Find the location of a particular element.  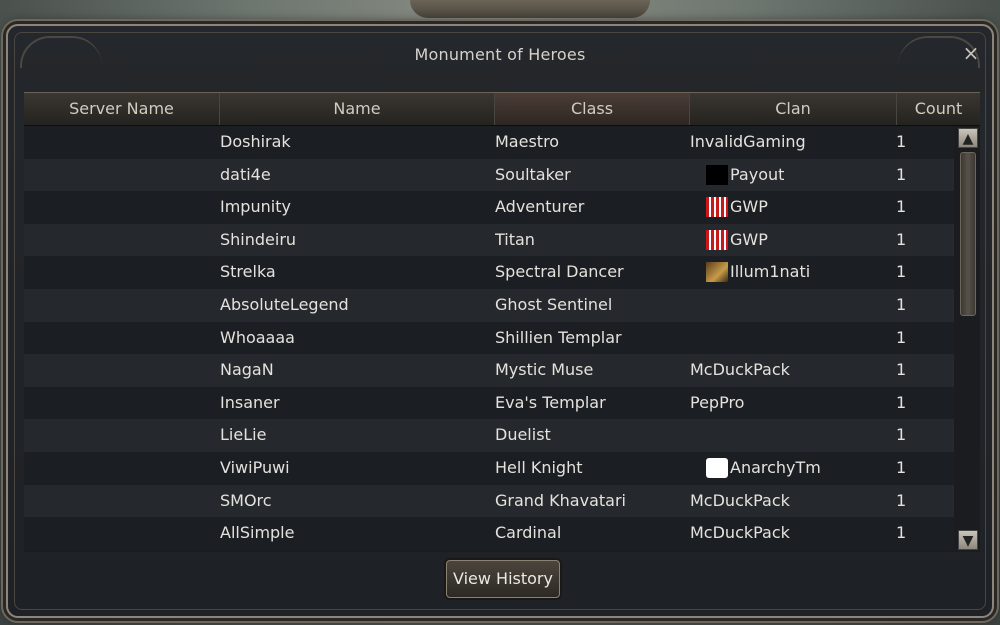

hero-name: Insaner is located at coordinates (250, 402).